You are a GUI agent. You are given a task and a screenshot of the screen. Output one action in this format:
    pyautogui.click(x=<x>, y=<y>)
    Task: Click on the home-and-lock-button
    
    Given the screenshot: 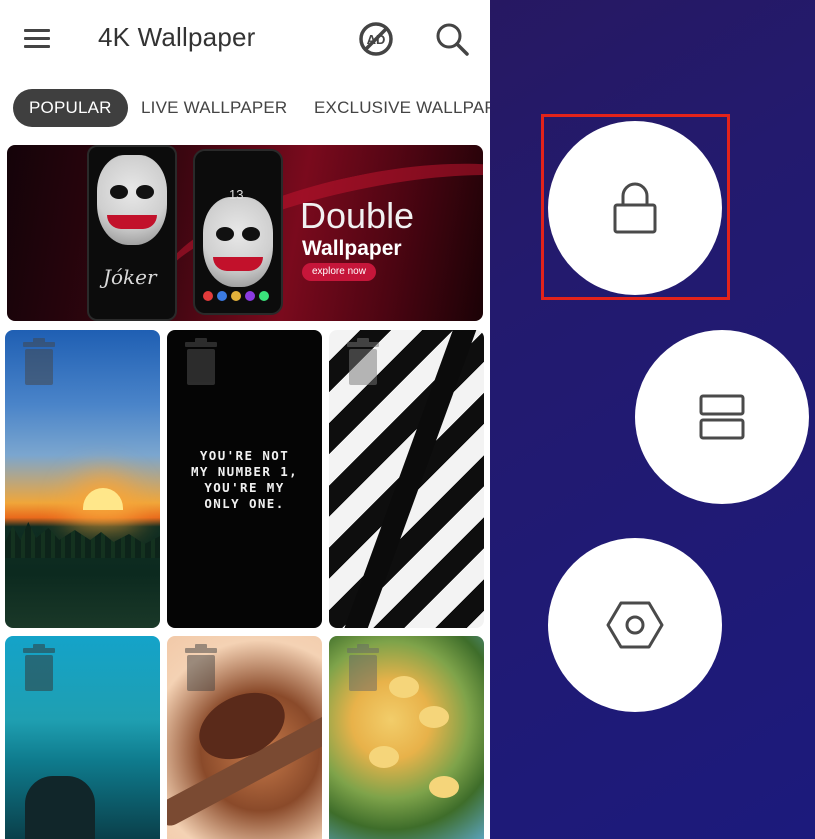 What is the action you would take?
    pyautogui.click(x=722, y=417)
    